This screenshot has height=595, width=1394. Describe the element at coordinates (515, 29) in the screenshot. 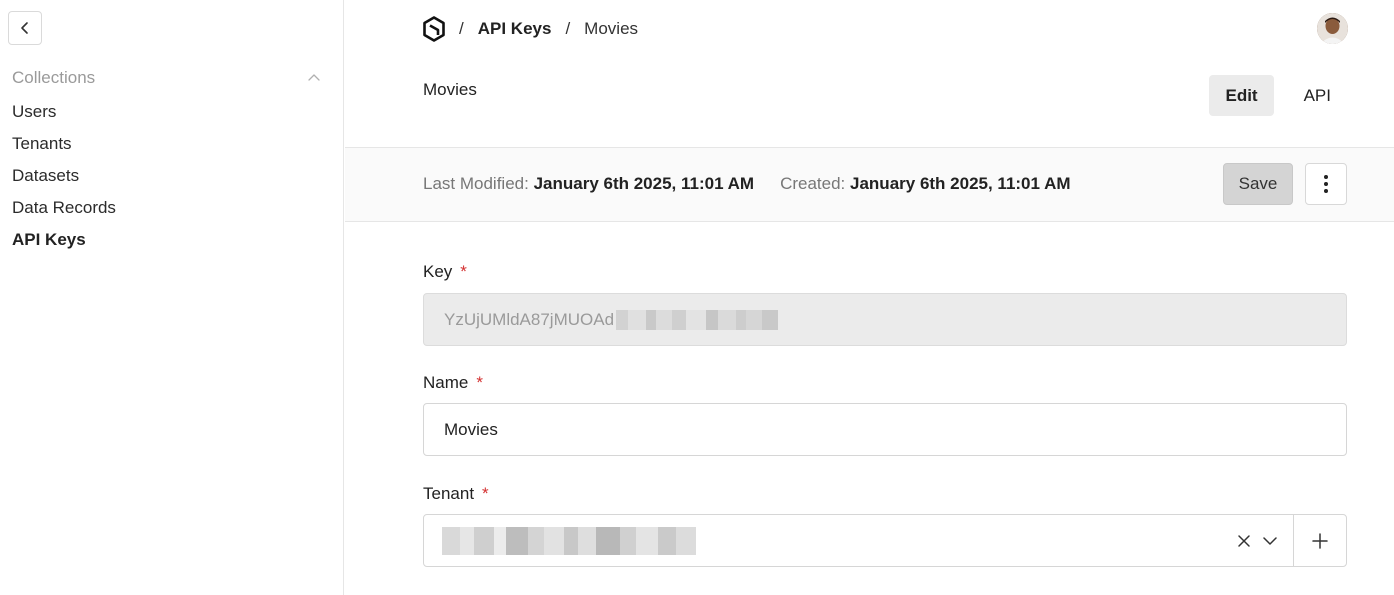

I see `breadcrumb-collection: API Keys` at that location.